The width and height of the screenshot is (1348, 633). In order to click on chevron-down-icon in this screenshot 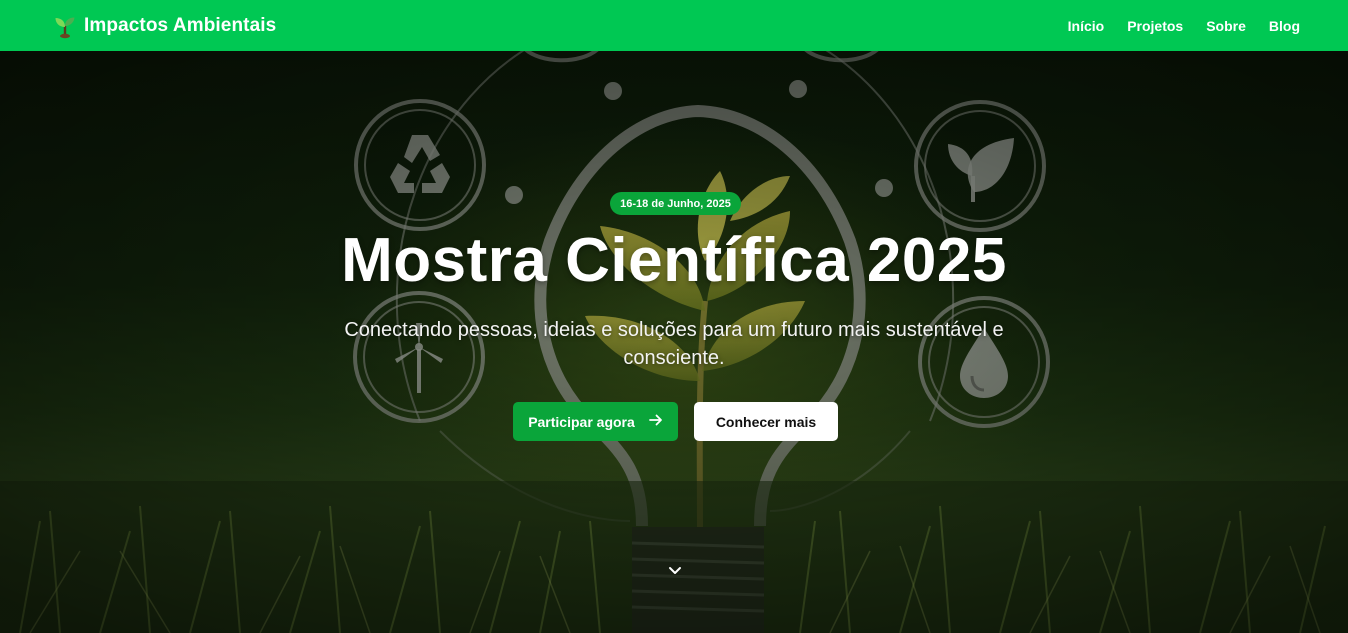, I will do `click(675, 571)`.